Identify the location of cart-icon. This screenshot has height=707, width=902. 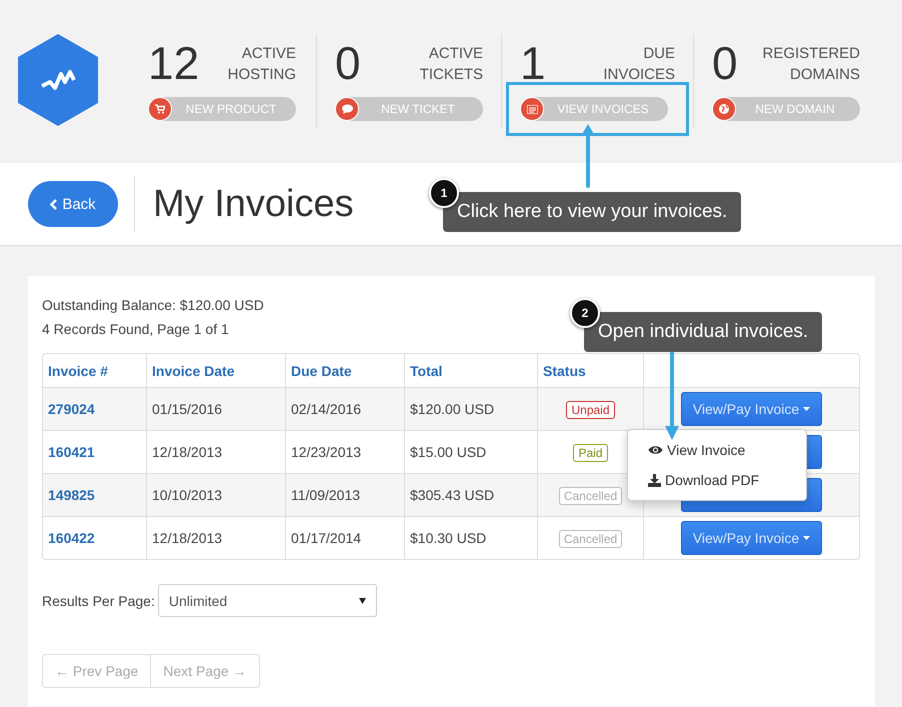
(160, 109).